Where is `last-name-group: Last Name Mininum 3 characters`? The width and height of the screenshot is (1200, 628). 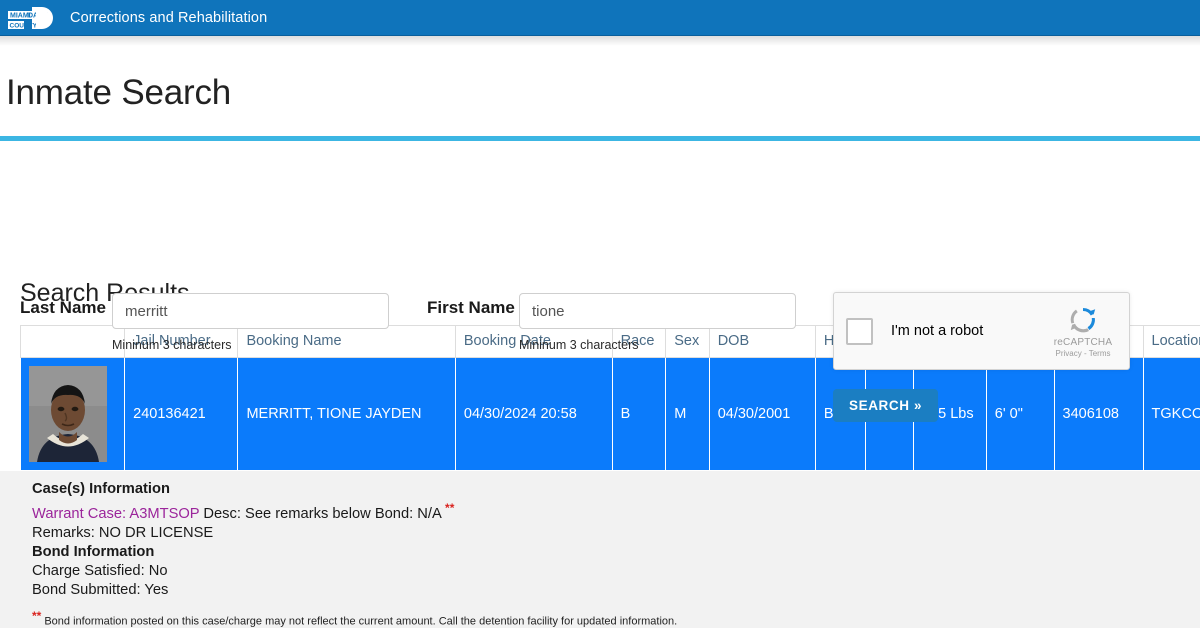
last-name-group: Last Name Mininum 3 characters is located at coordinates (204, 322).